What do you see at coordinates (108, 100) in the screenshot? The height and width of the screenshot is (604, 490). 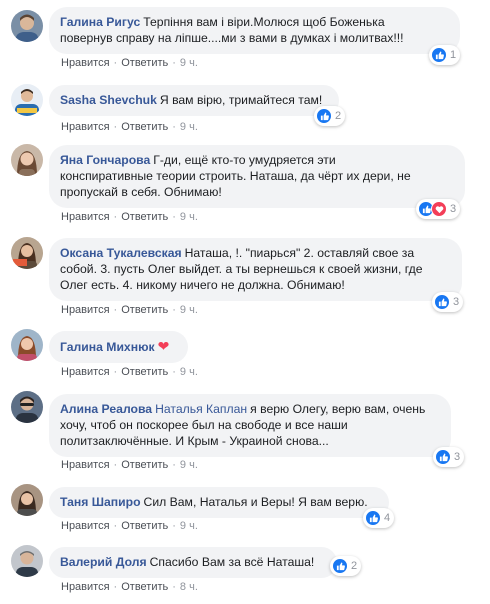 I see `comment-author: Sasha Shevchuk` at bounding box center [108, 100].